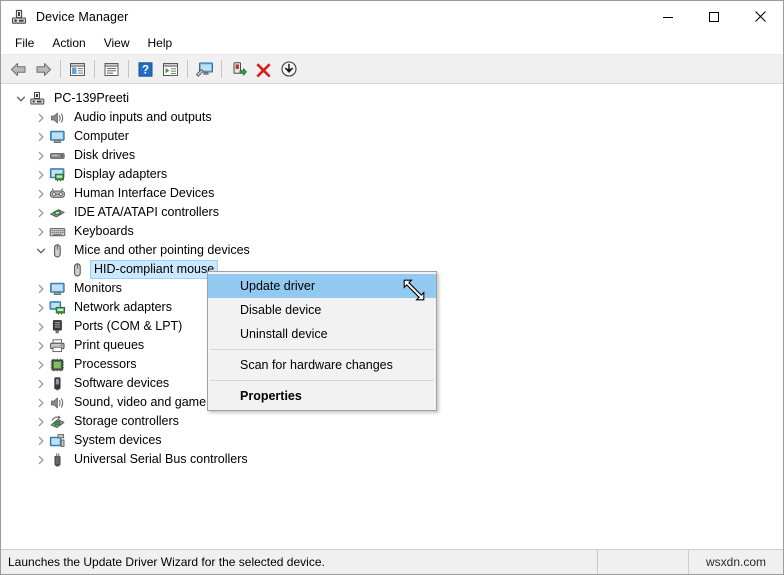 This screenshot has height=575, width=784. I want to click on update-driver-icon, so click(240, 68).